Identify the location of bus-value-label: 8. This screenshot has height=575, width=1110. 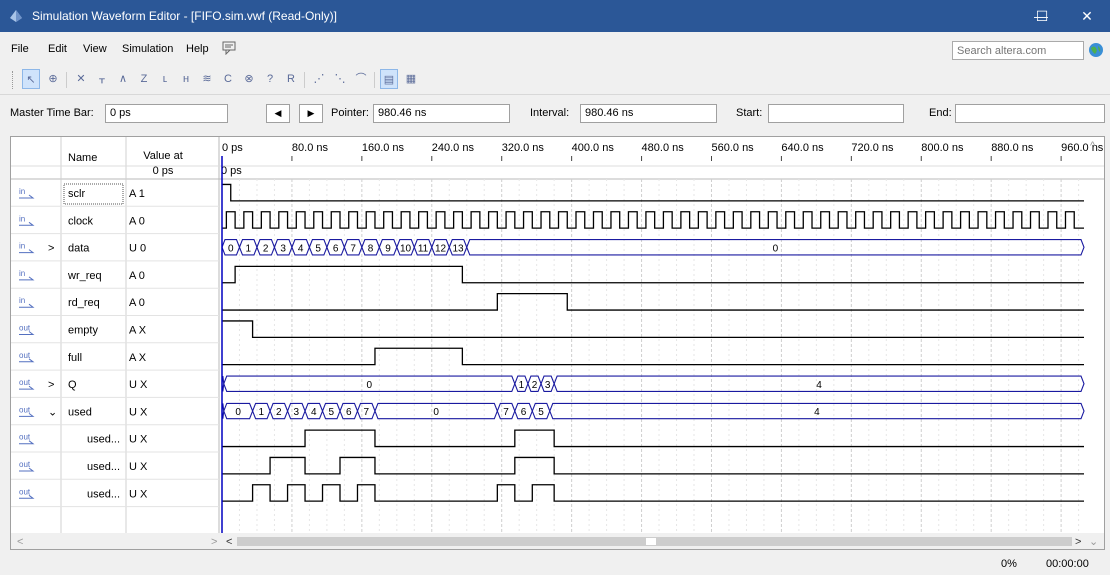
(371, 248).